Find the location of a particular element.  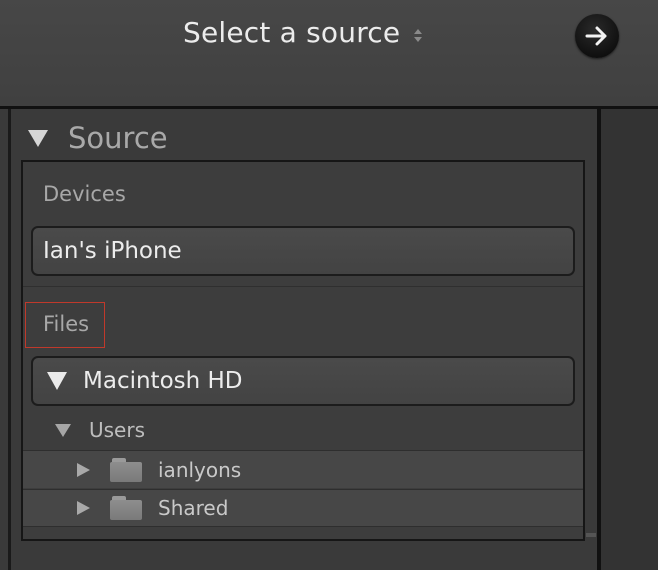

files-section-label: Files is located at coordinates (66, 324).